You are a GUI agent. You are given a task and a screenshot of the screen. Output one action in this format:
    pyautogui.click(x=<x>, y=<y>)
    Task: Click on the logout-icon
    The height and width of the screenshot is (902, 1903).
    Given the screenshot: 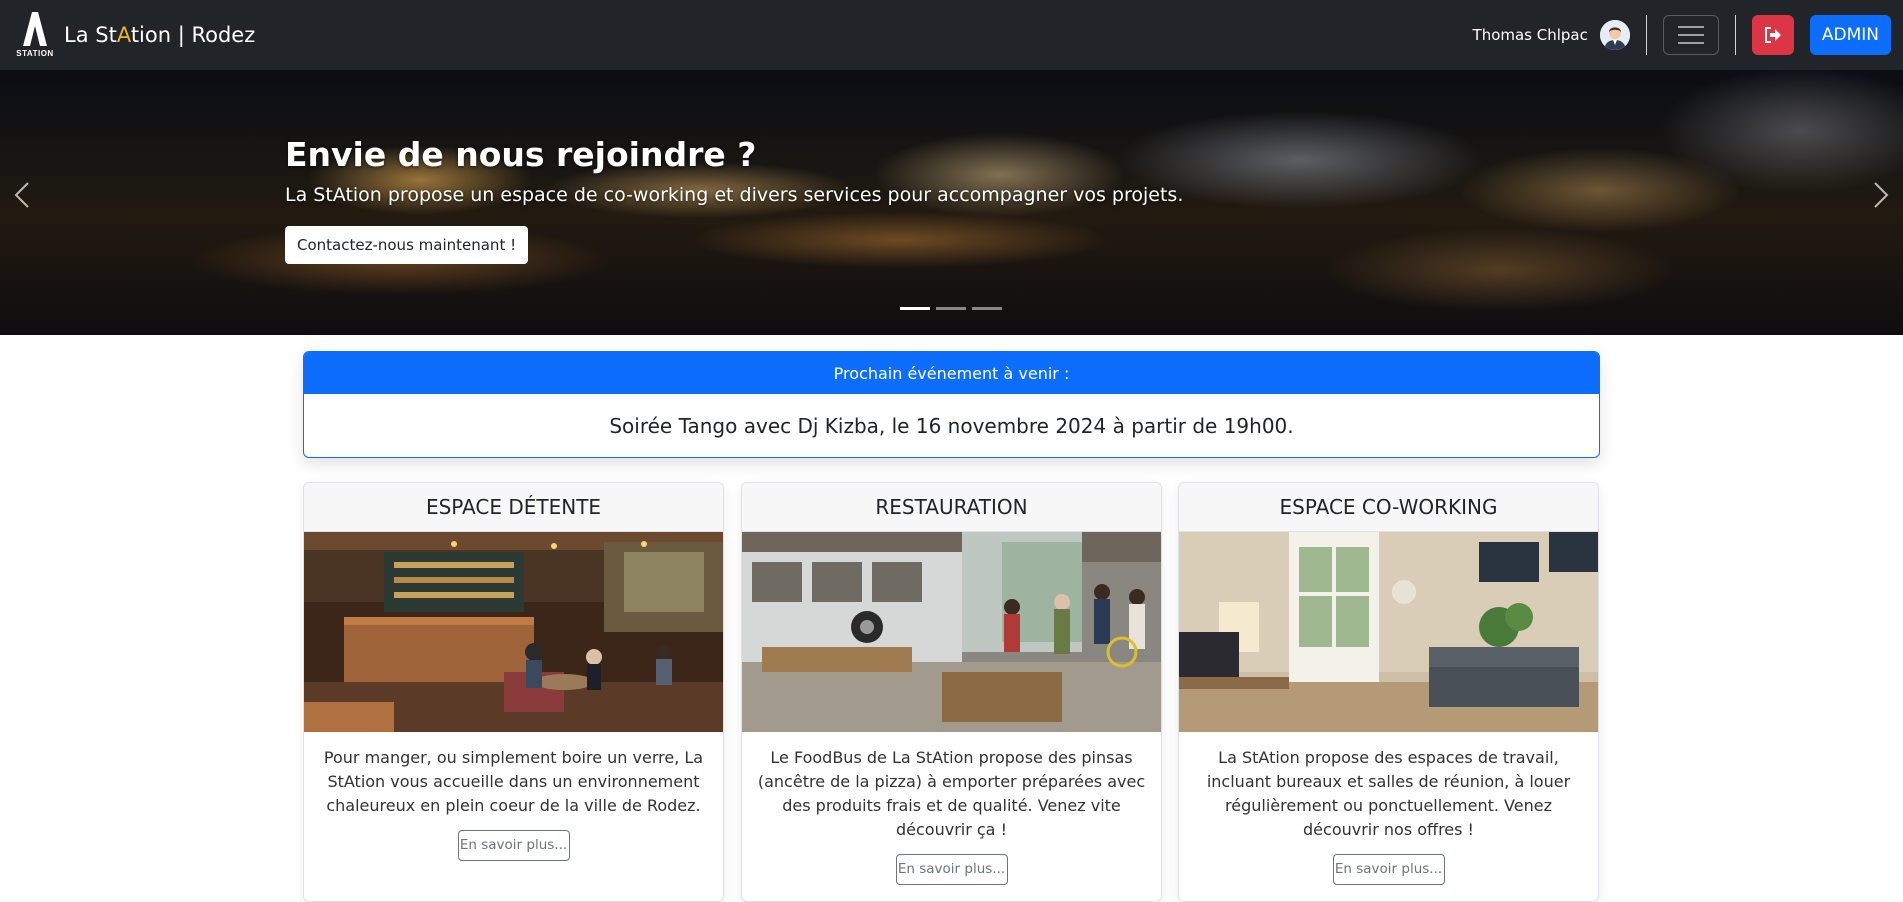 What is the action you would take?
    pyautogui.click(x=1772, y=35)
    